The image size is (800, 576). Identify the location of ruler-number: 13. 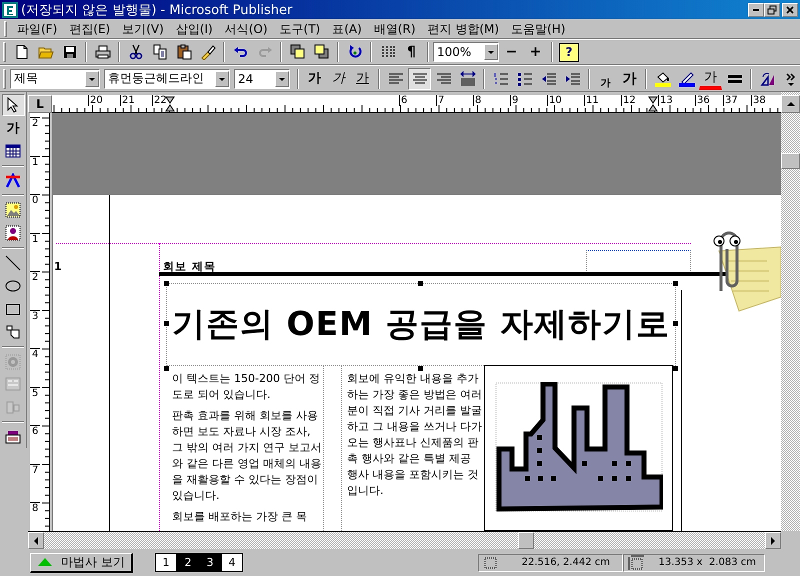
(676, 100).